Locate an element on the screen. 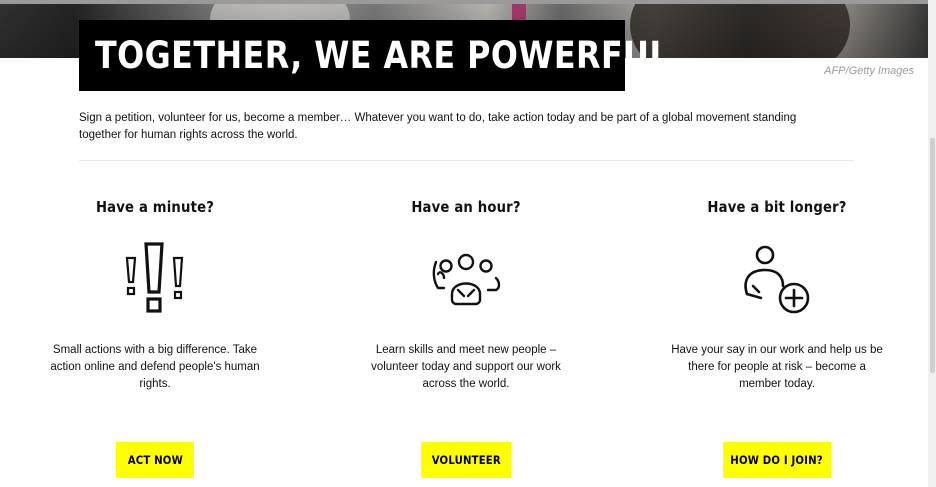  scrollbar-thumb is located at coordinates (932, 255).